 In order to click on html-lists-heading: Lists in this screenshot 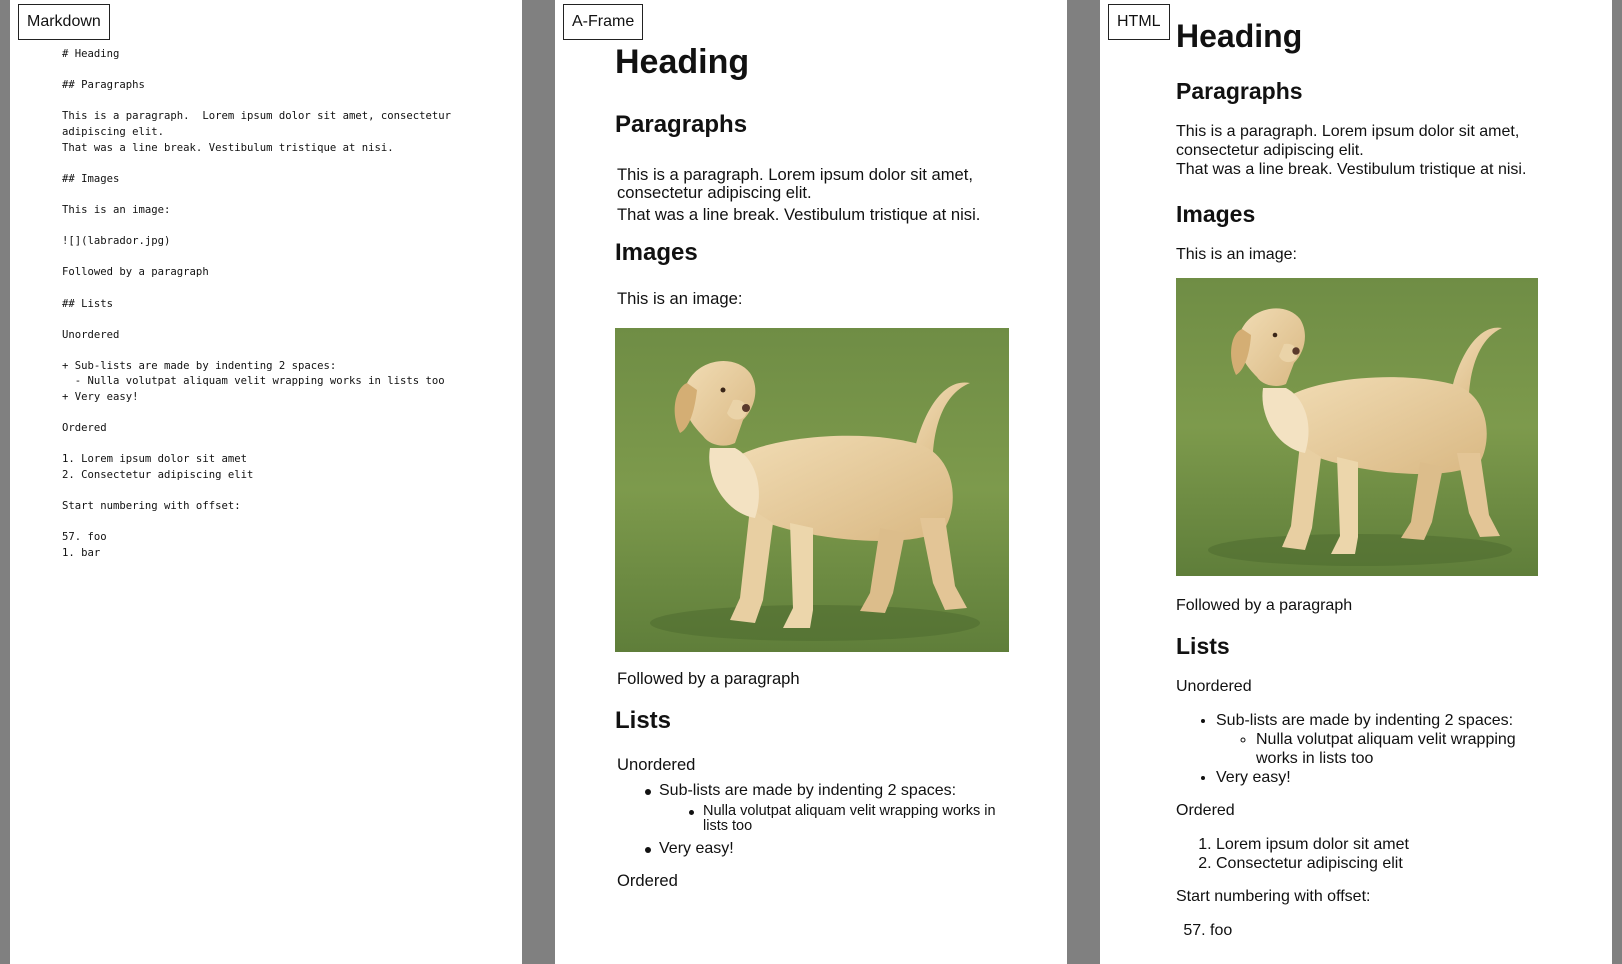, I will do `click(1203, 646)`.